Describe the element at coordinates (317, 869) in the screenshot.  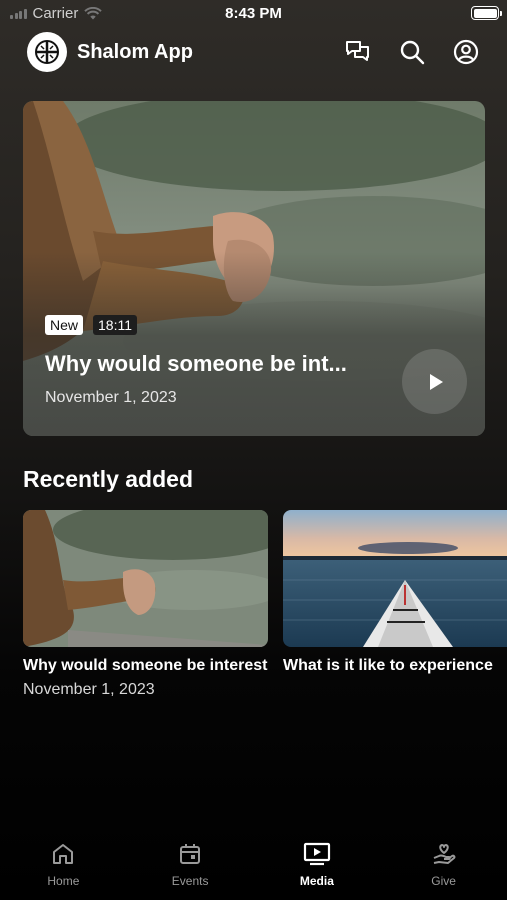
I see `tab-media: Media` at that location.